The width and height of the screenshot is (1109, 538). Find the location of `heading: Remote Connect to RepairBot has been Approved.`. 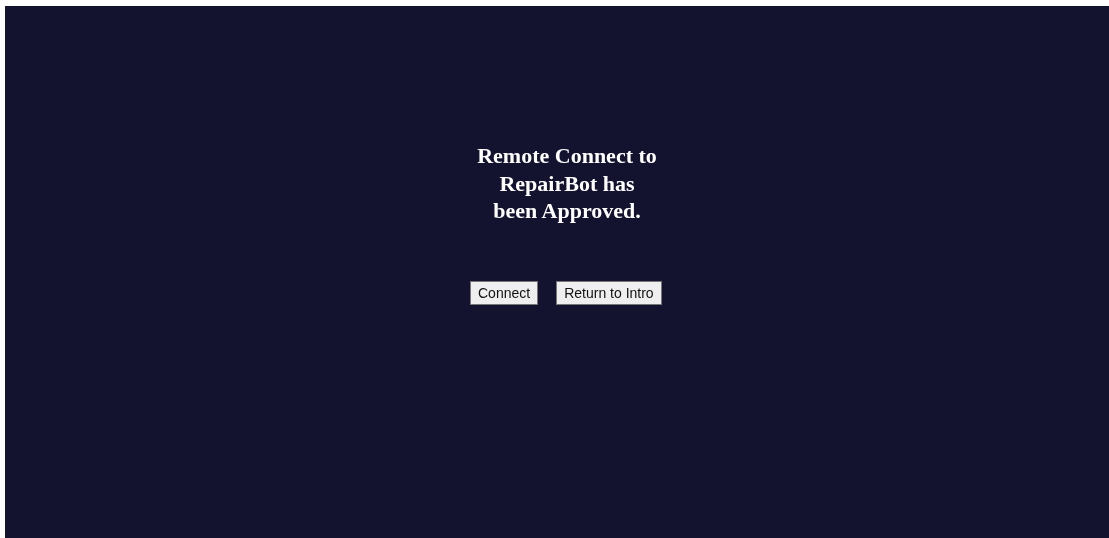

heading: Remote Connect to RepairBot has been Approved. is located at coordinates (567, 183).